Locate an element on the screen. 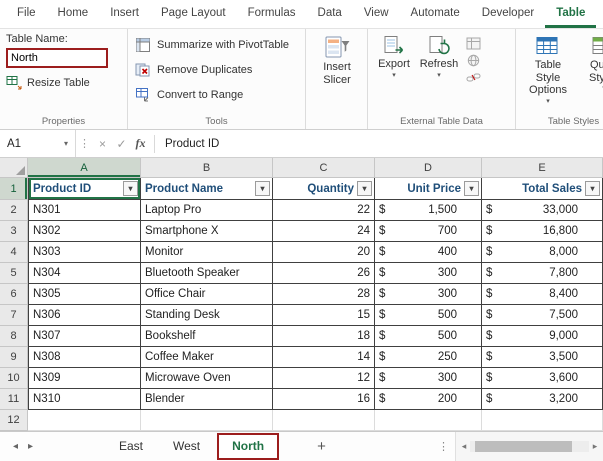 This screenshot has height=461, width=603. cell-A2: N301 is located at coordinates (84, 210).